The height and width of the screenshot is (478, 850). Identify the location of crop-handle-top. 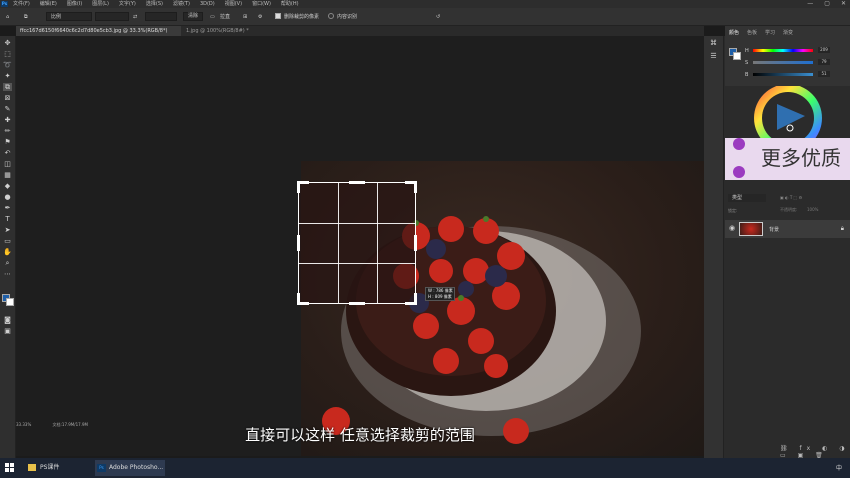
(357, 182).